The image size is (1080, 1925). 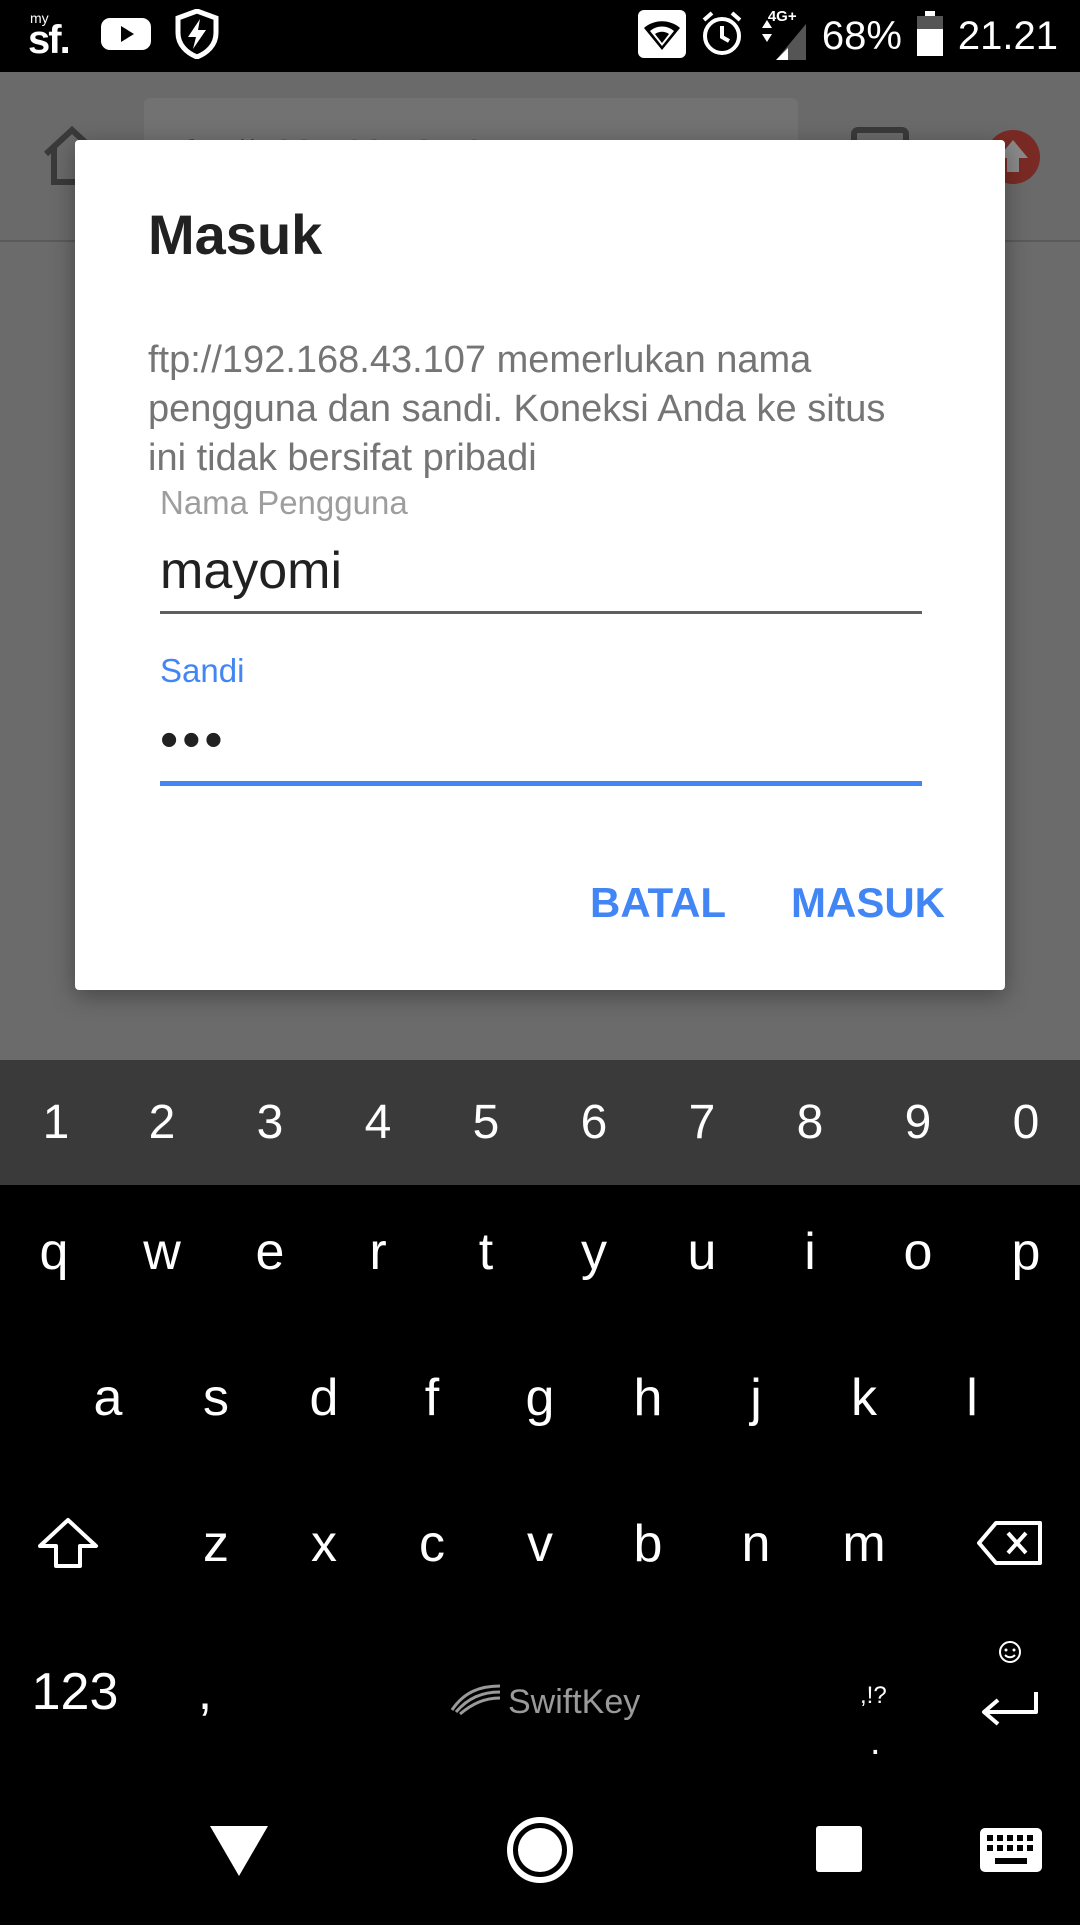 What do you see at coordinates (861, 35) in the screenshot?
I see `battery-percent: 68%` at bounding box center [861, 35].